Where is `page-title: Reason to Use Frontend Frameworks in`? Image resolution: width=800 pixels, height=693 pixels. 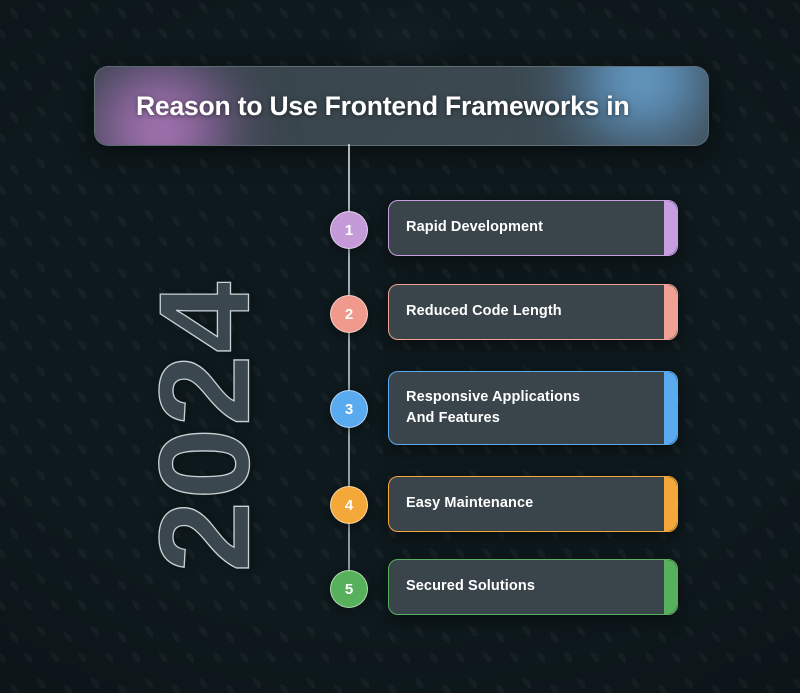 page-title: Reason to Use Frontend Frameworks in is located at coordinates (383, 105).